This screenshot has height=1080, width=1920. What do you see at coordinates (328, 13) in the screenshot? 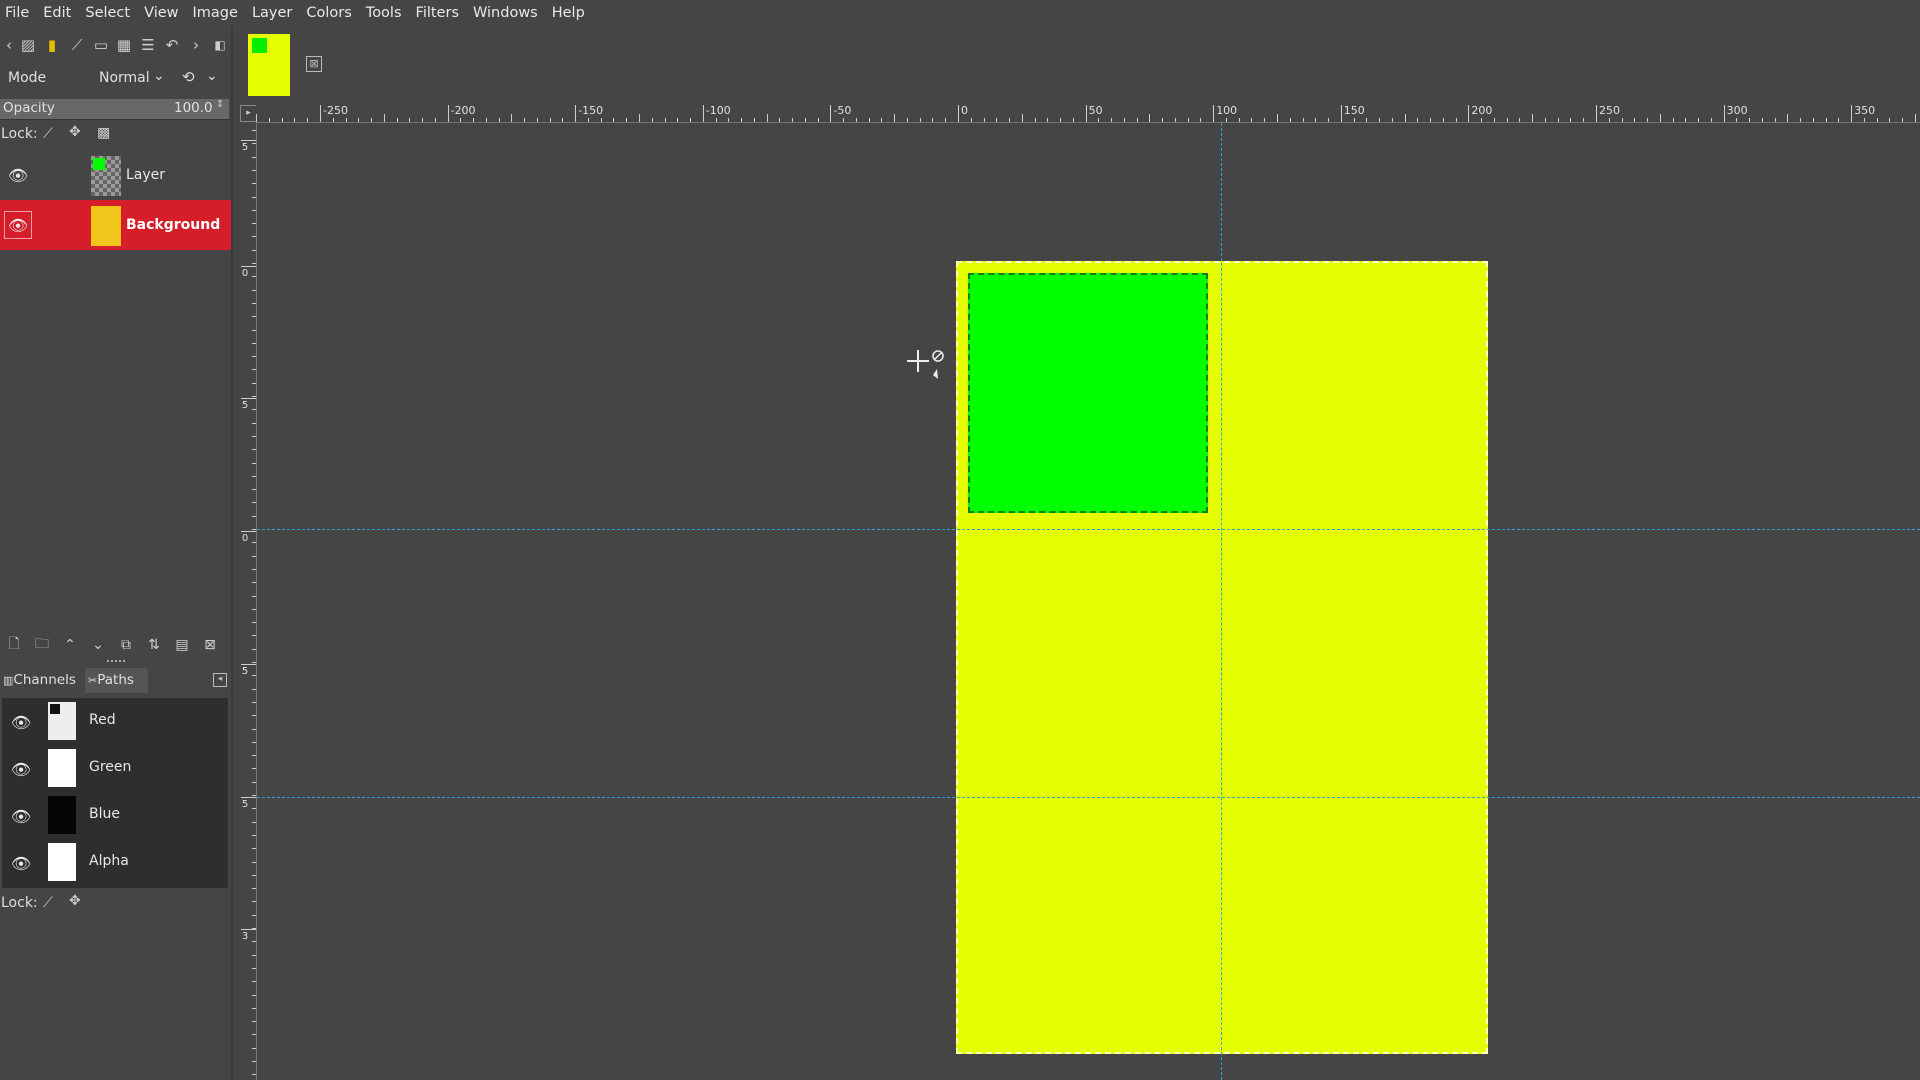
I see `menu-colors: Colors` at bounding box center [328, 13].